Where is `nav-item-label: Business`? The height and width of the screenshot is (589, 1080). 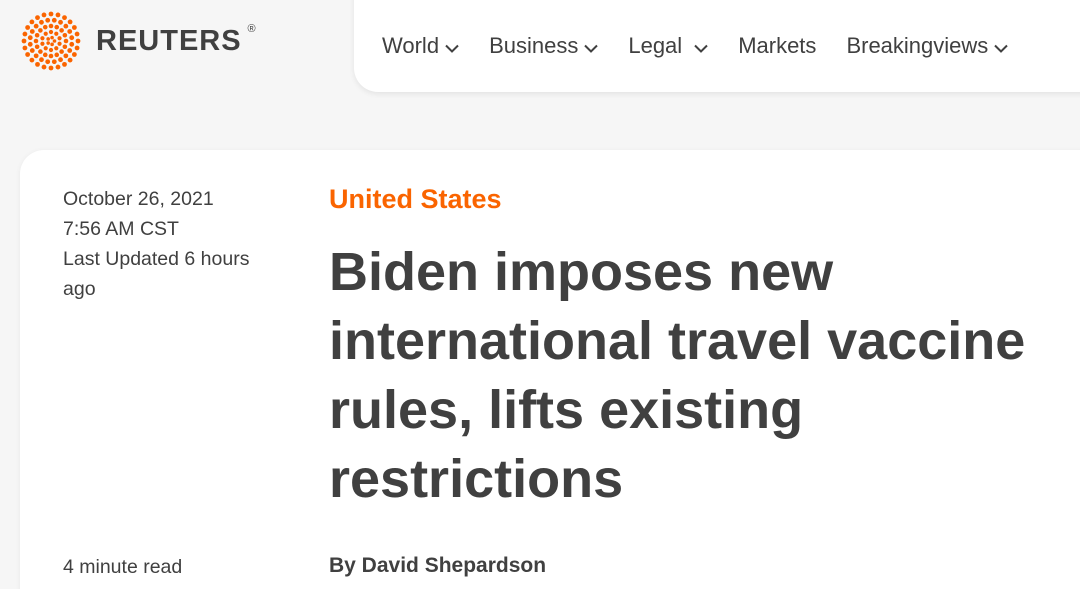 nav-item-label: Business is located at coordinates (534, 45).